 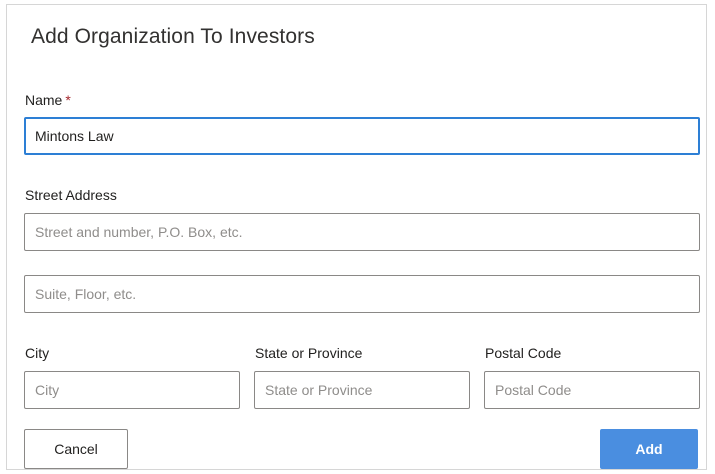 I want to click on city-label: City, so click(x=37, y=353).